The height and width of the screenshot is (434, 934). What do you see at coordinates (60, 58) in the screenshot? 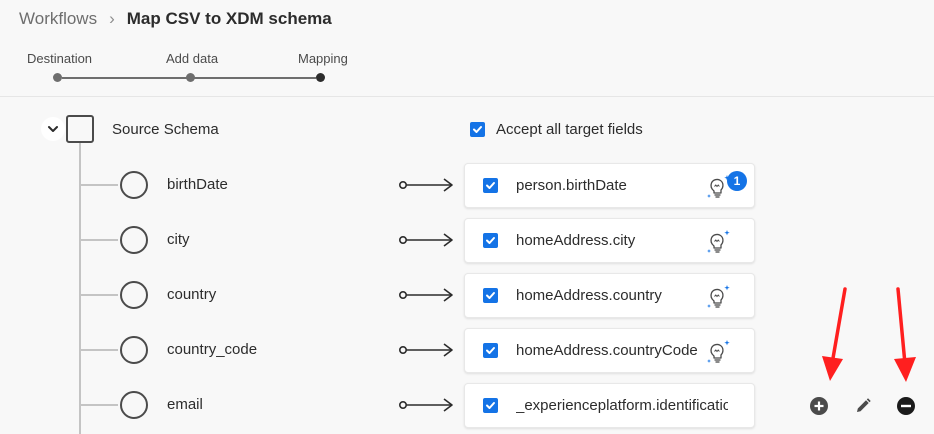
I see `step-label-destination: Destination` at bounding box center [60, 58].